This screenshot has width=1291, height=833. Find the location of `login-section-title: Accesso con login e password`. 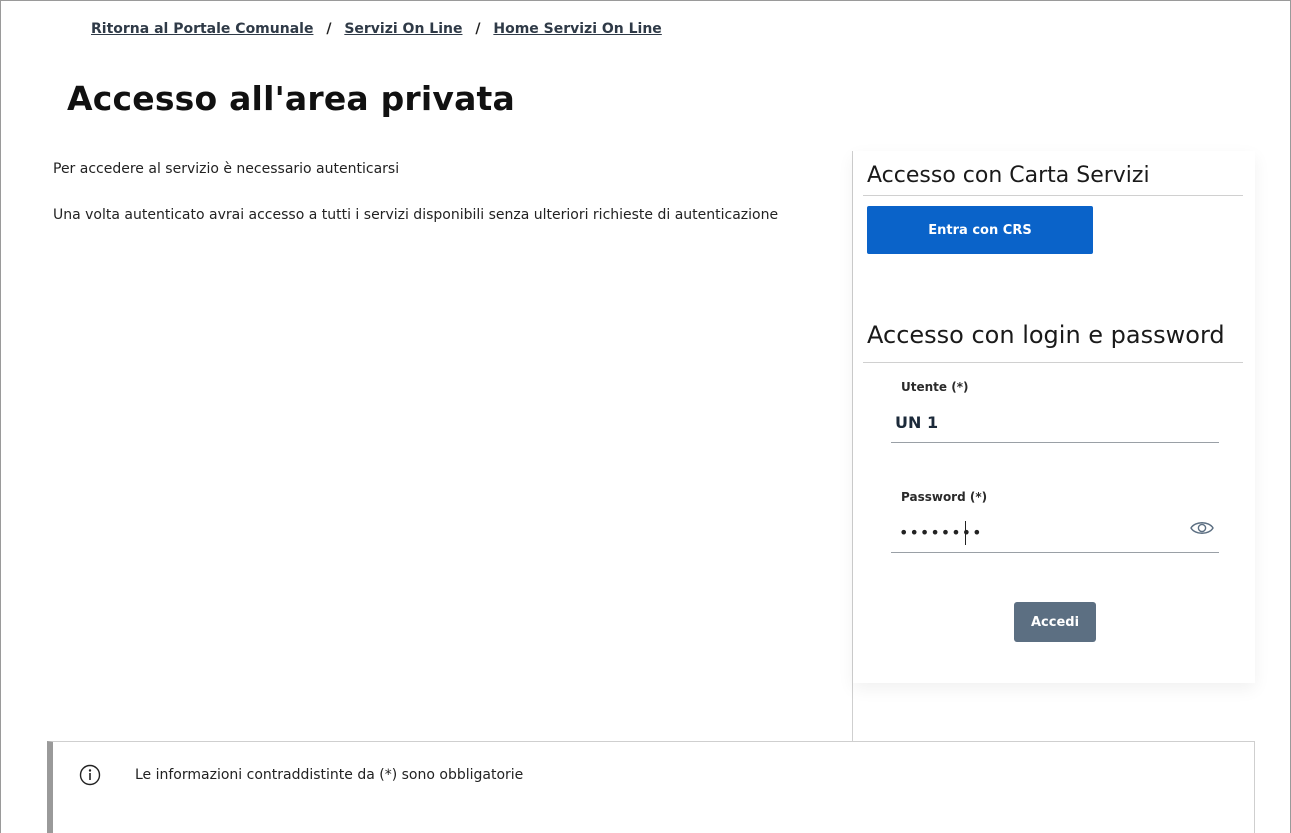

login-section-title: Accesso con login e password is located at coordinates (1046, 335).